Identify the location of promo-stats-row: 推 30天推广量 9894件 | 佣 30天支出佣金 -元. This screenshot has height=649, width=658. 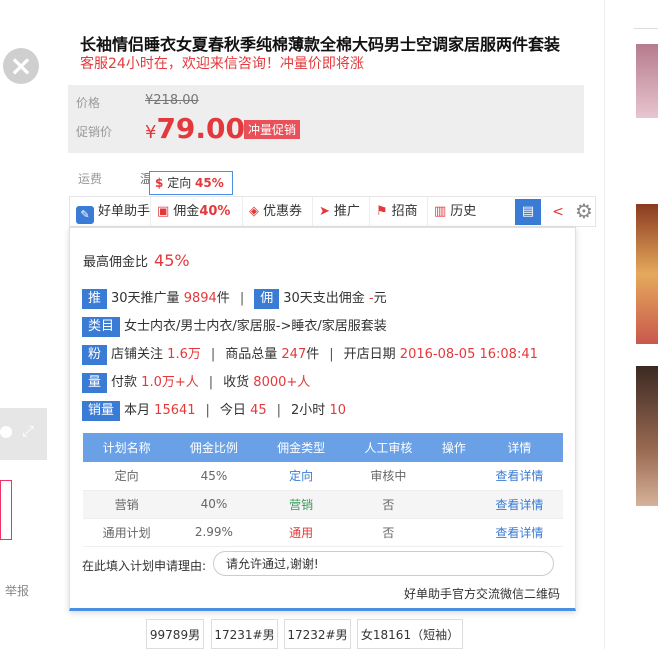
(234, 298).